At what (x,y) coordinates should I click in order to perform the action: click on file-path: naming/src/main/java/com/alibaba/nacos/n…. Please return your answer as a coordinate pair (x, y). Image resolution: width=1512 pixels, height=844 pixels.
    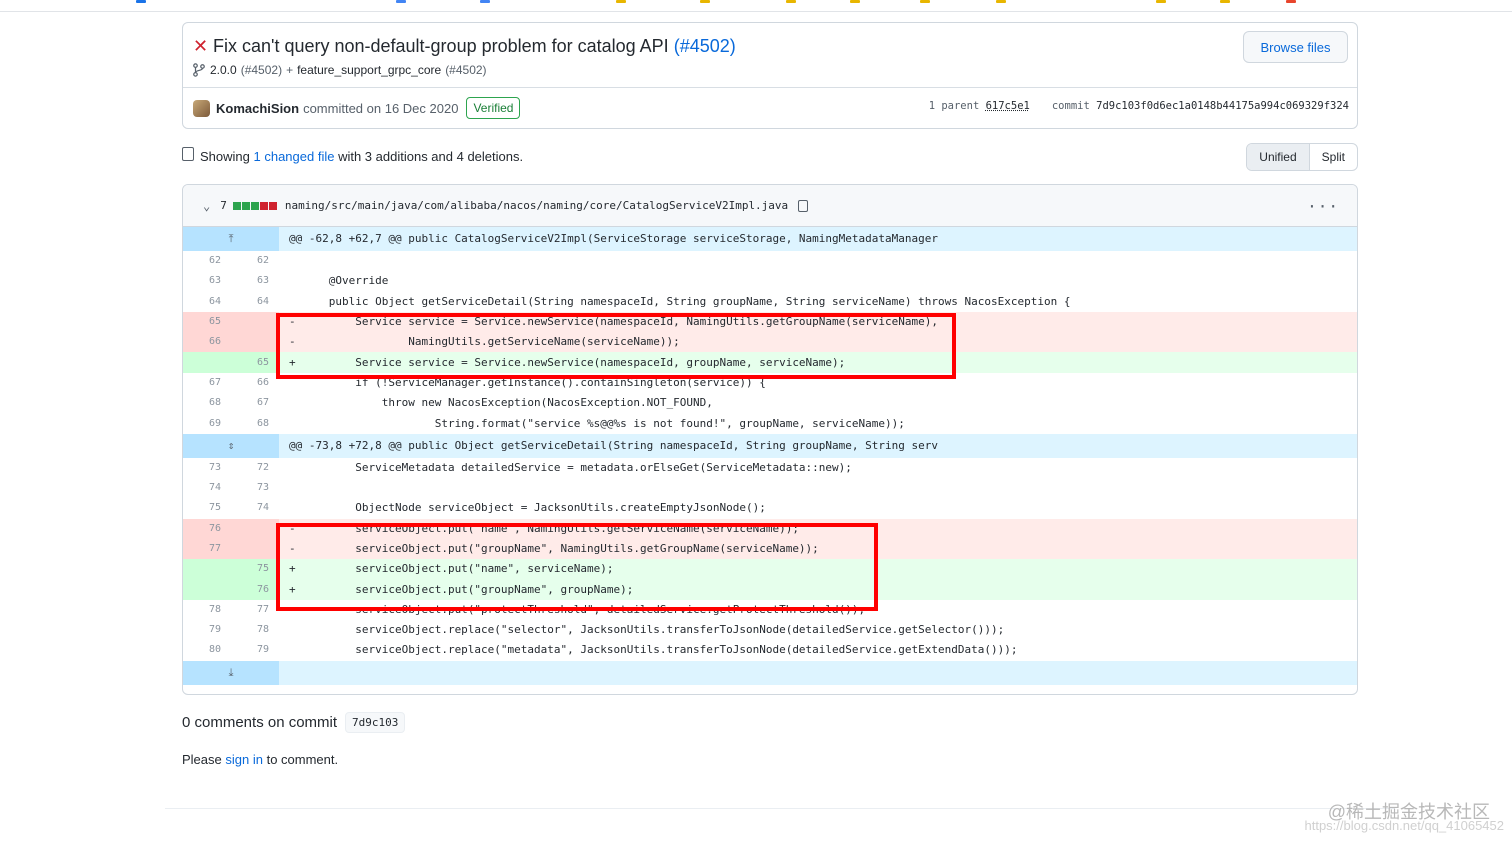
    Looking at the image, I should click on (536, 205).